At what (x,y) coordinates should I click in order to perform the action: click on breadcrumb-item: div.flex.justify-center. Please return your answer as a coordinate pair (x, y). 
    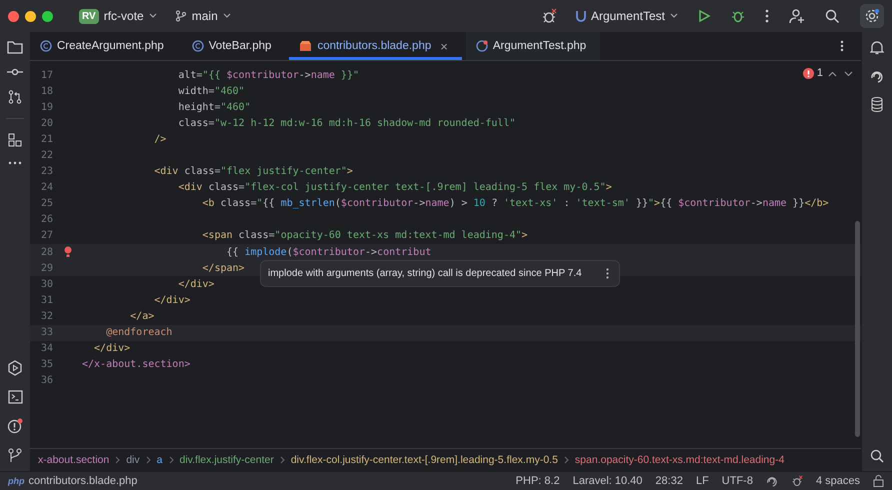
    Looking at the image, I should click on (227, 460).